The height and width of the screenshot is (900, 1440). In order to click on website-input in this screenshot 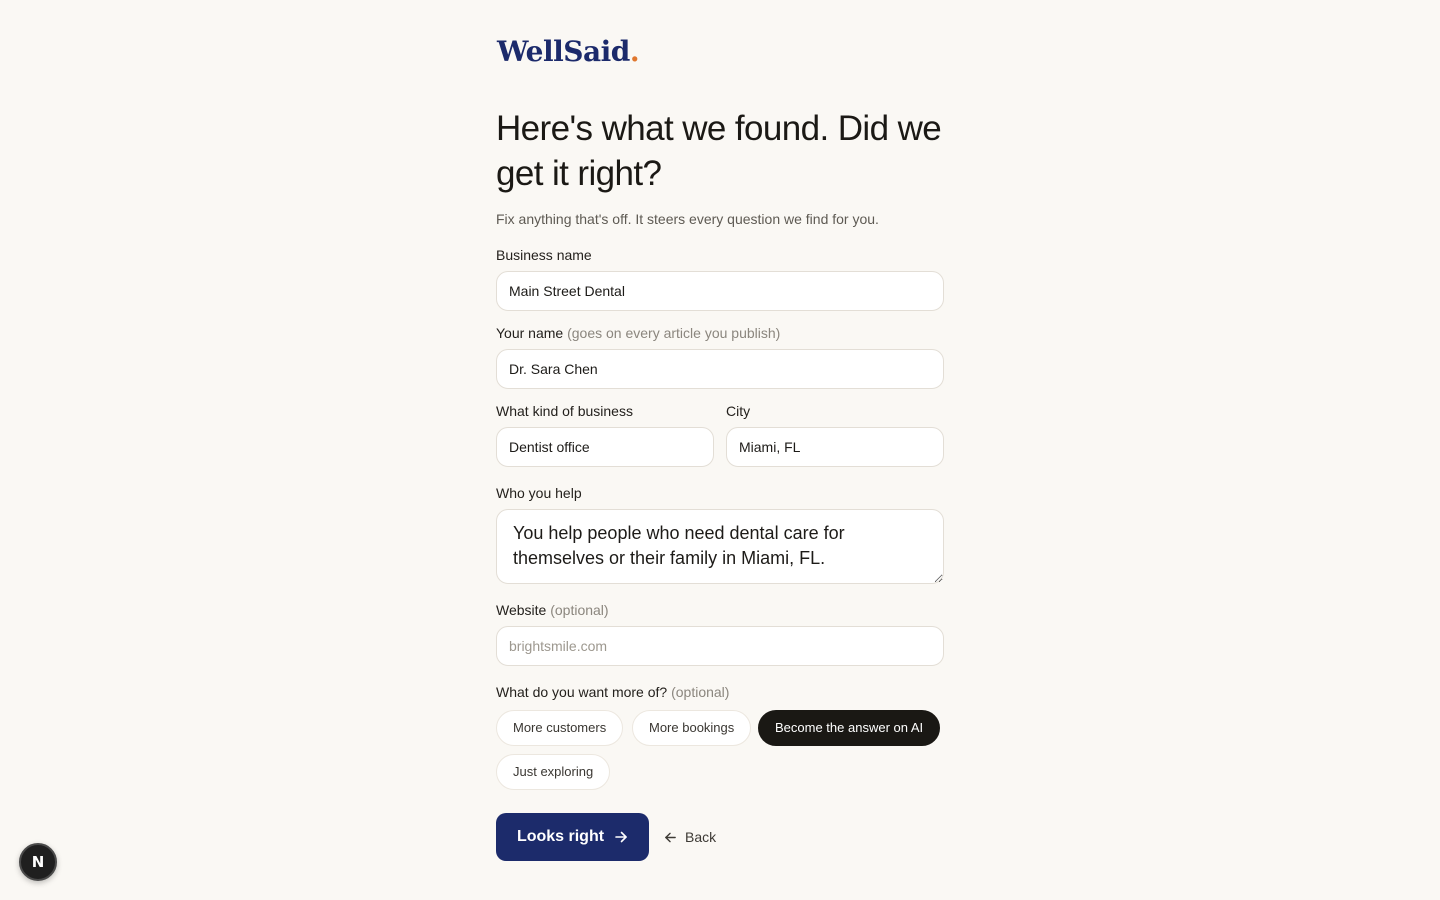, I will do `click(720, 646)`.